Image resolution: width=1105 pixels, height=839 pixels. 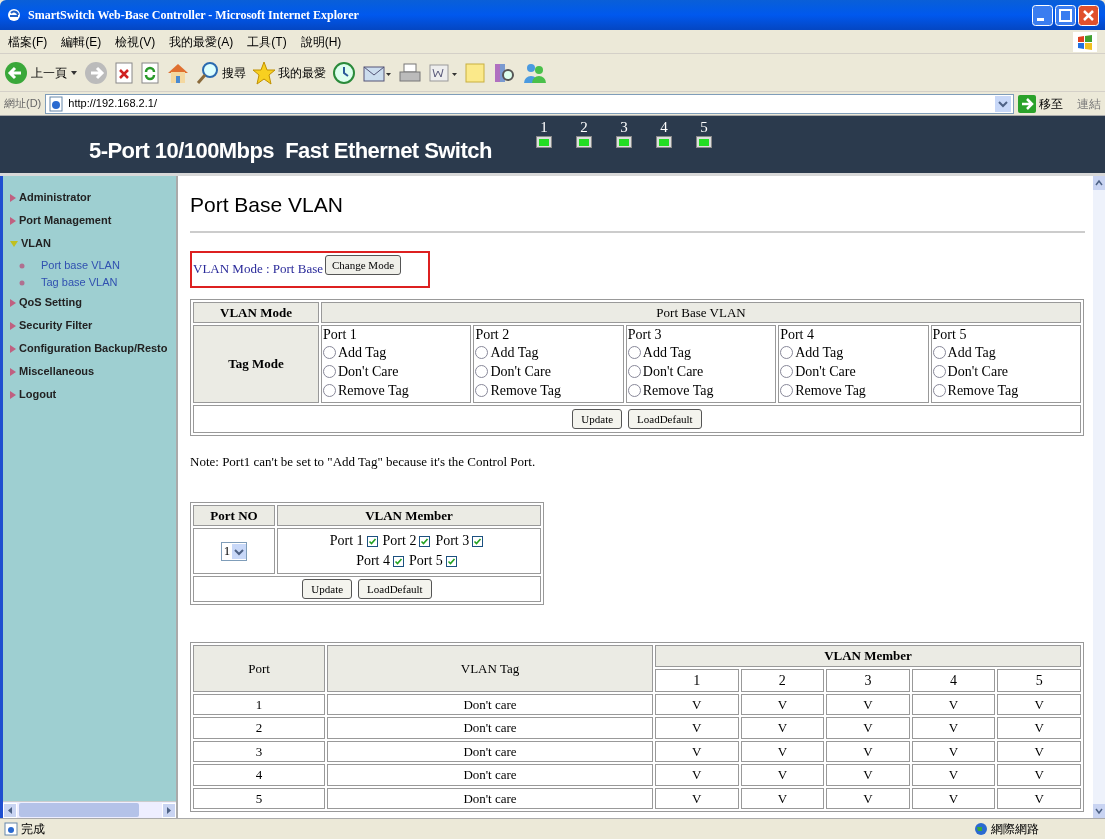 What do you see at coordinates (169, 810) in the screenshot?
I see `scroll-right-icon` at bounding box center [169, 810].